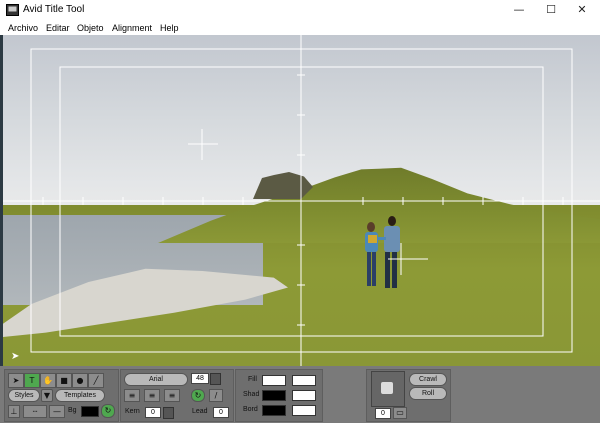  Describe the element at coordinates (216, 395) in the screenshot. I see `italic-icon: /` at that location.